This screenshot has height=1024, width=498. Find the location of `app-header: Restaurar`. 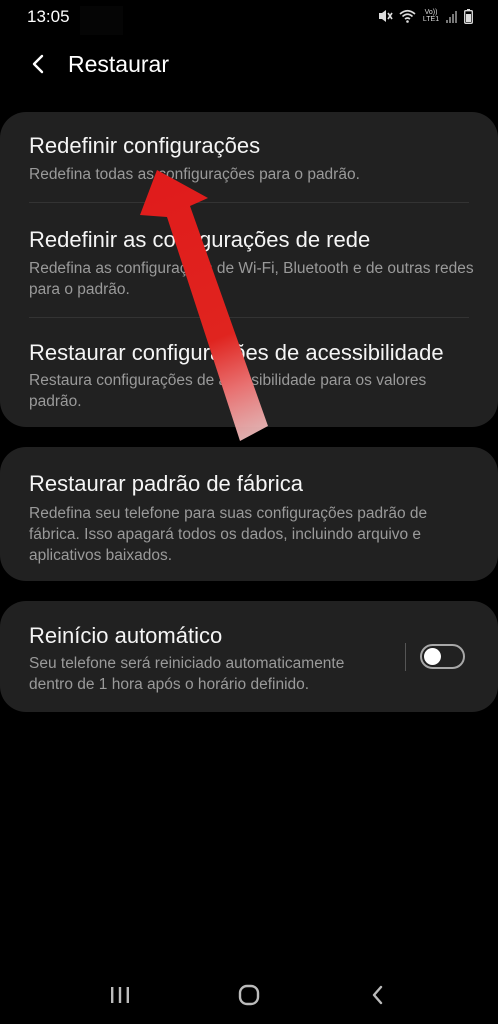

app-header: Restaurar is located at coordinates (249, 65).